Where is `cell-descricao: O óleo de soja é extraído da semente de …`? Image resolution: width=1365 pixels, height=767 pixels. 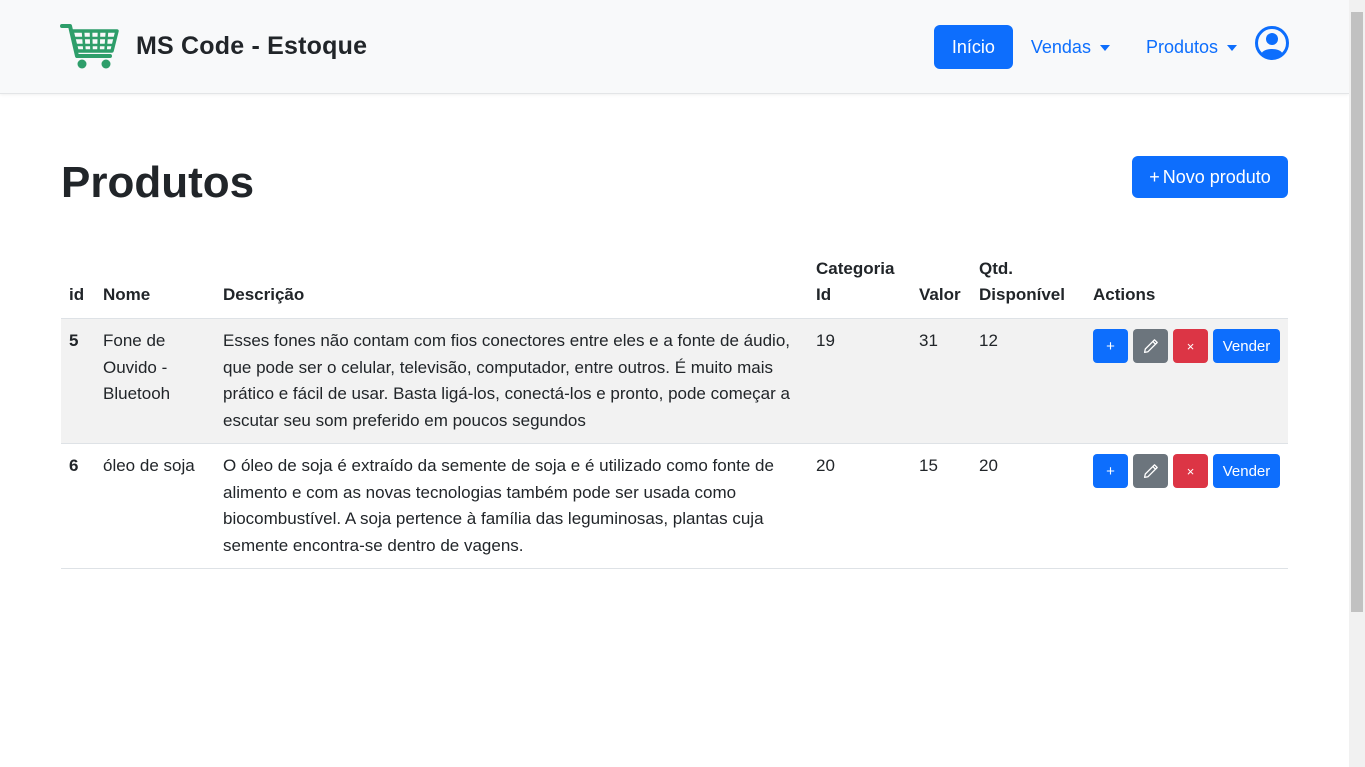
cell-descricao: O óleo de soja é extraído da semente de … is located at coordinates (511, 506).